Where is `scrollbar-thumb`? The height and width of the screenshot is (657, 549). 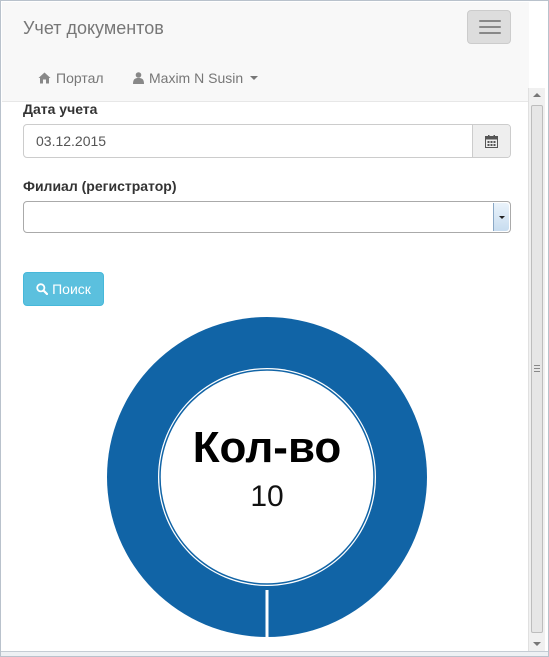
scrollbar-thumb is located at coordinates (537, 369).